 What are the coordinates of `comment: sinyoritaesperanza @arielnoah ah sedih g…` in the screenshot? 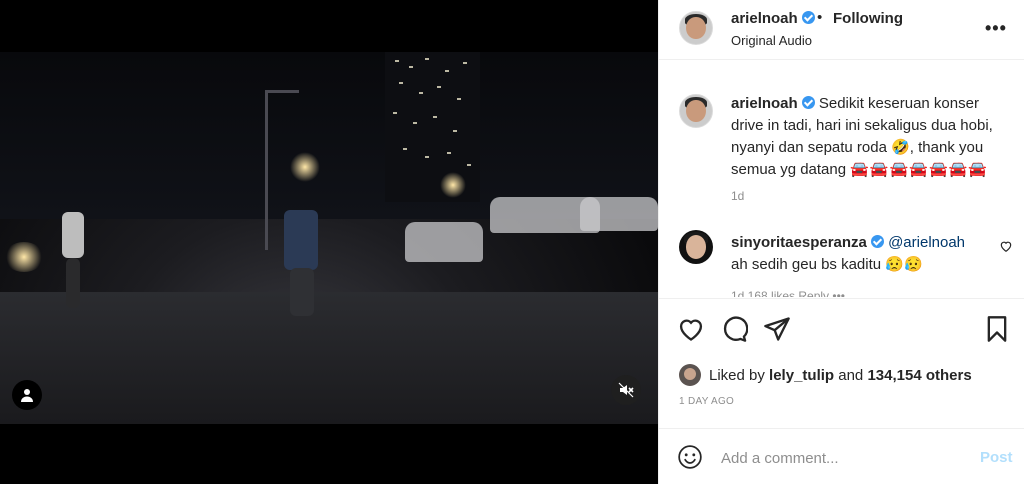 It's located at (862, 254).